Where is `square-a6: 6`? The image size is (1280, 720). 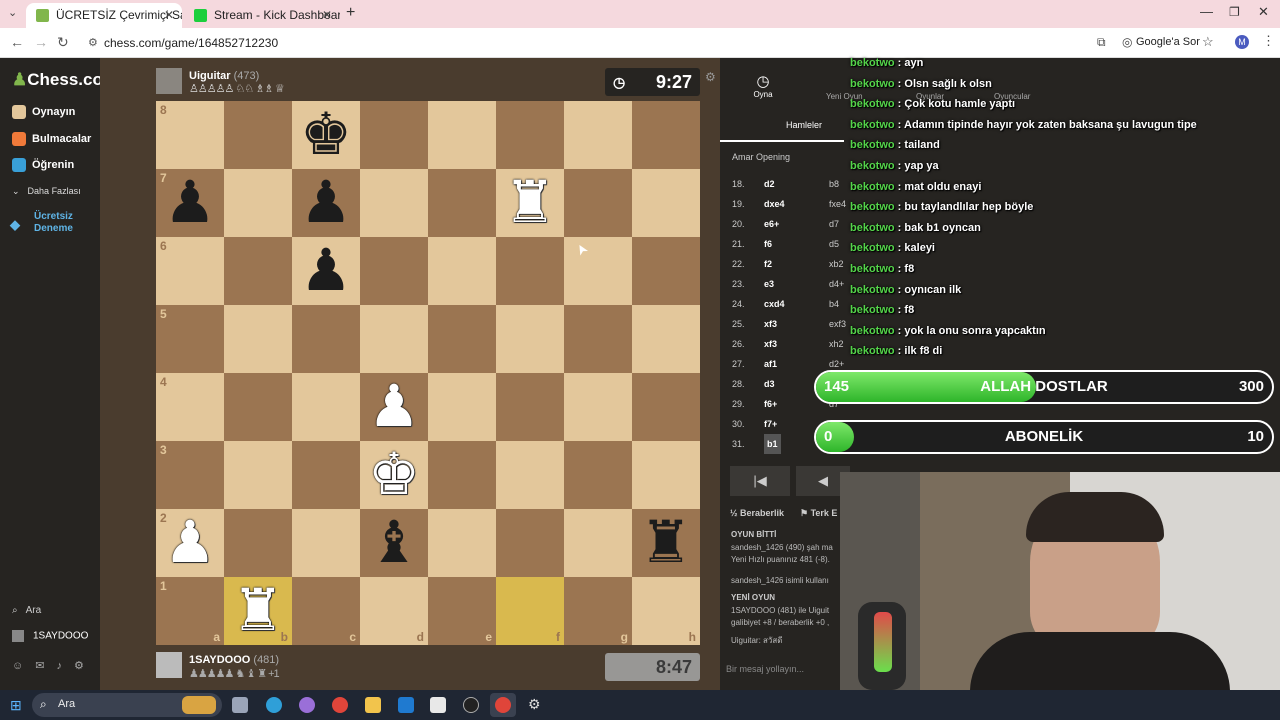 square-a6: 6 is located at coordinates (190, 271).